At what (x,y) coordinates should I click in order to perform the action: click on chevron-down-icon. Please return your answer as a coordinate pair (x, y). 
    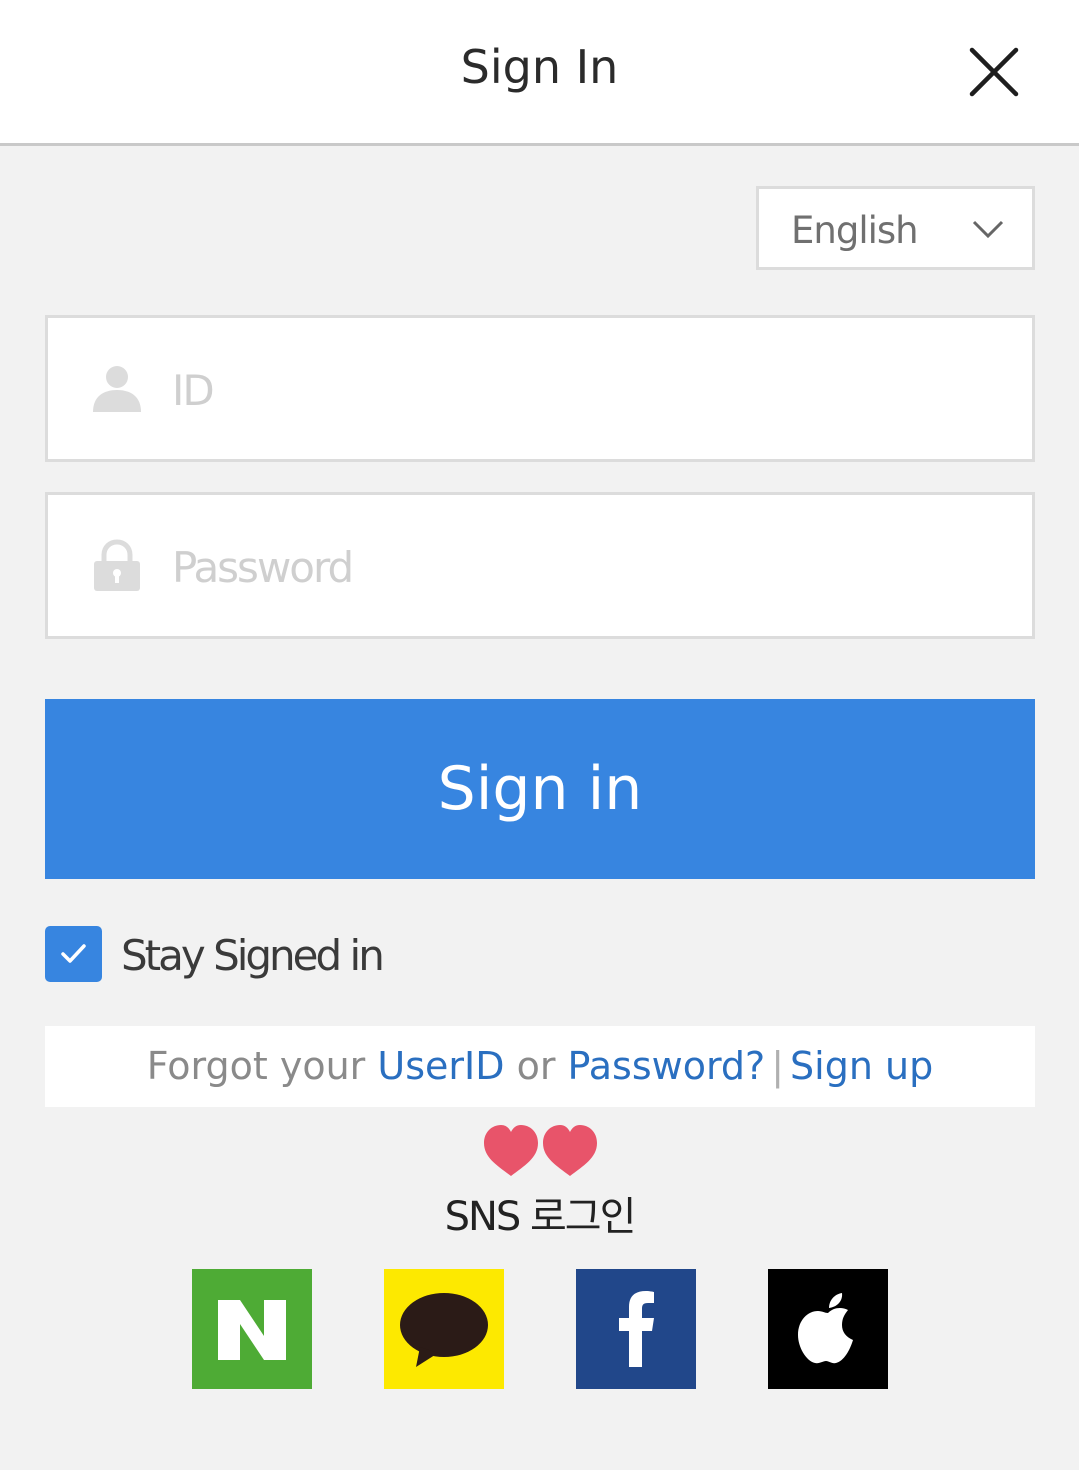
    Looking at the image, I should click on (988, 229).